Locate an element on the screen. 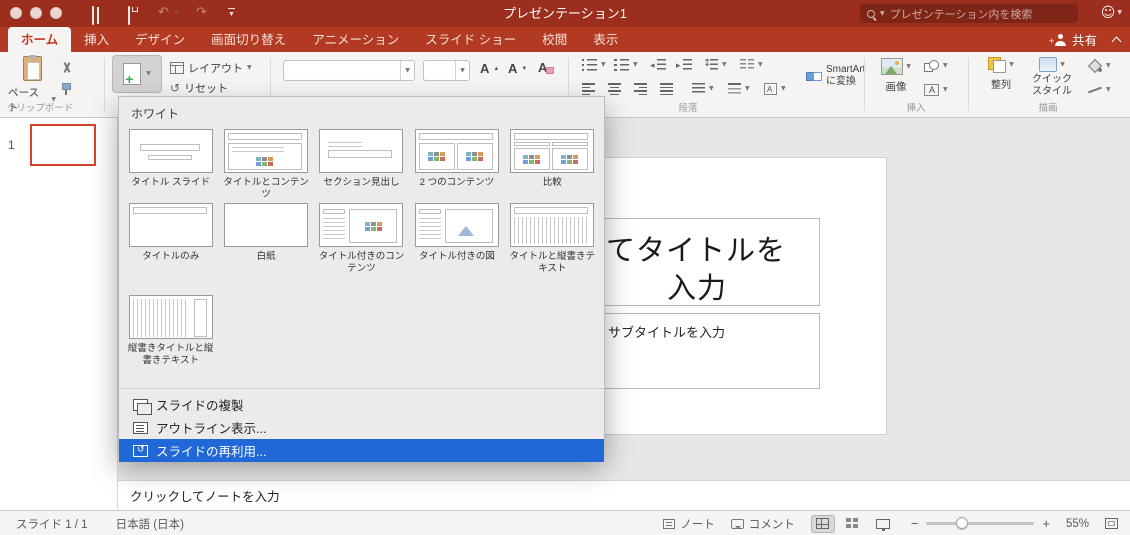  collapse-ribbon-icon is located at coordinates (1116, 41).